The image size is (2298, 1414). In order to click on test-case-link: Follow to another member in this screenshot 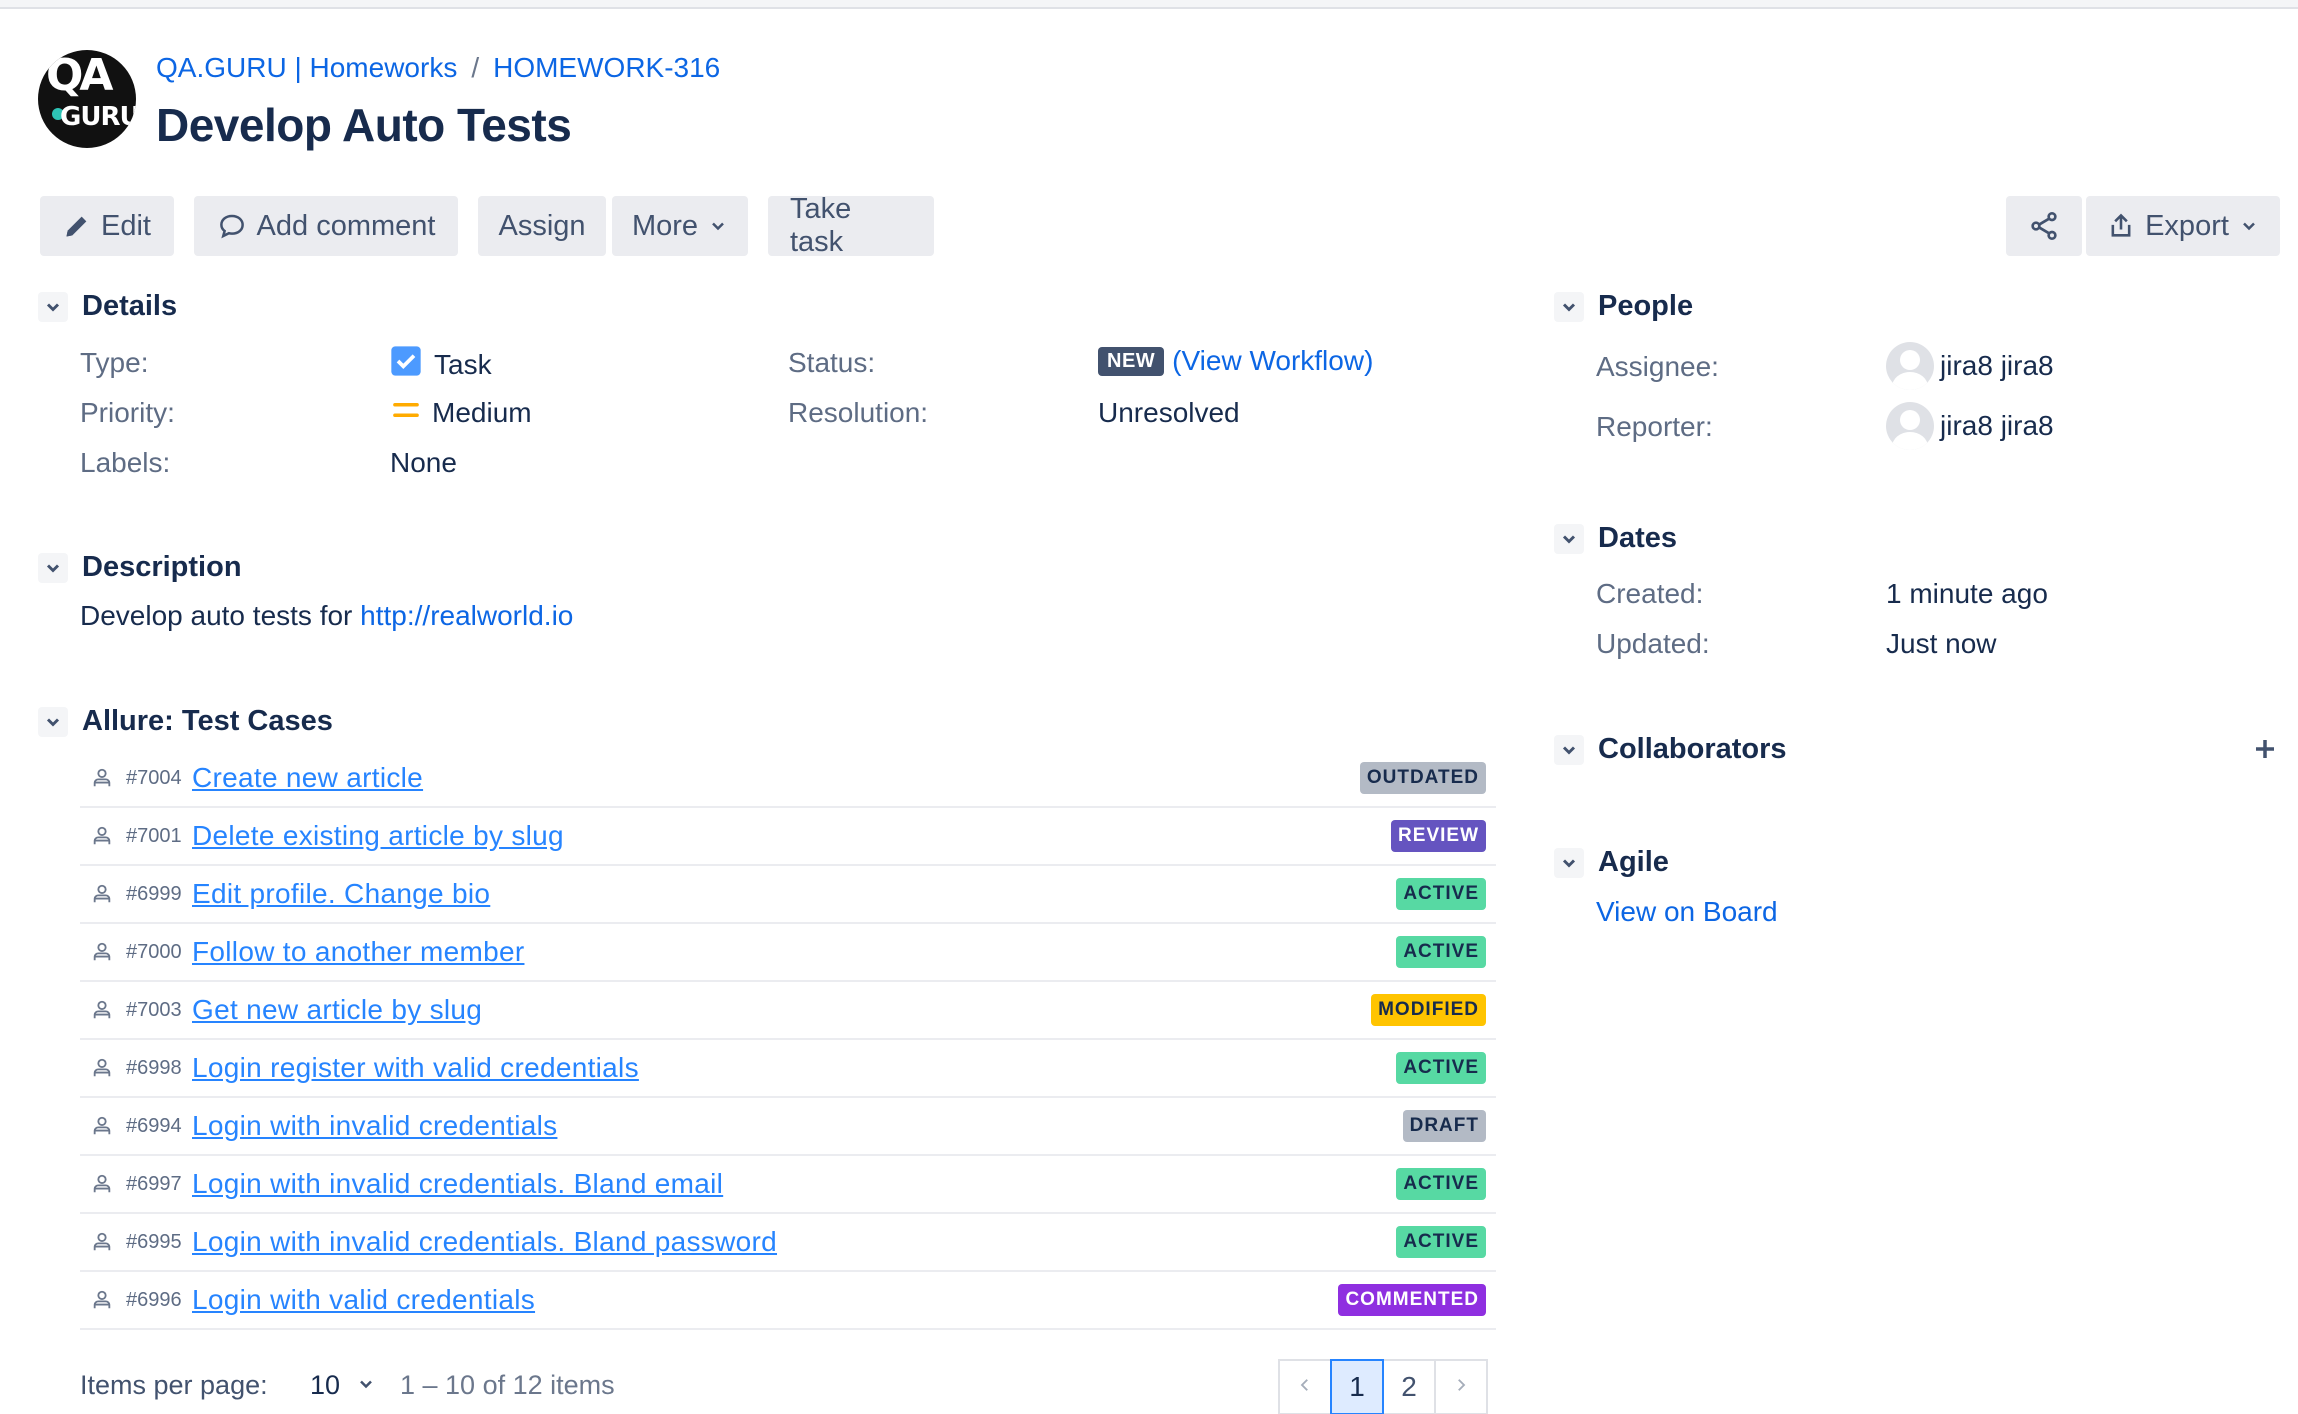, I will do `click(358, 952)`.